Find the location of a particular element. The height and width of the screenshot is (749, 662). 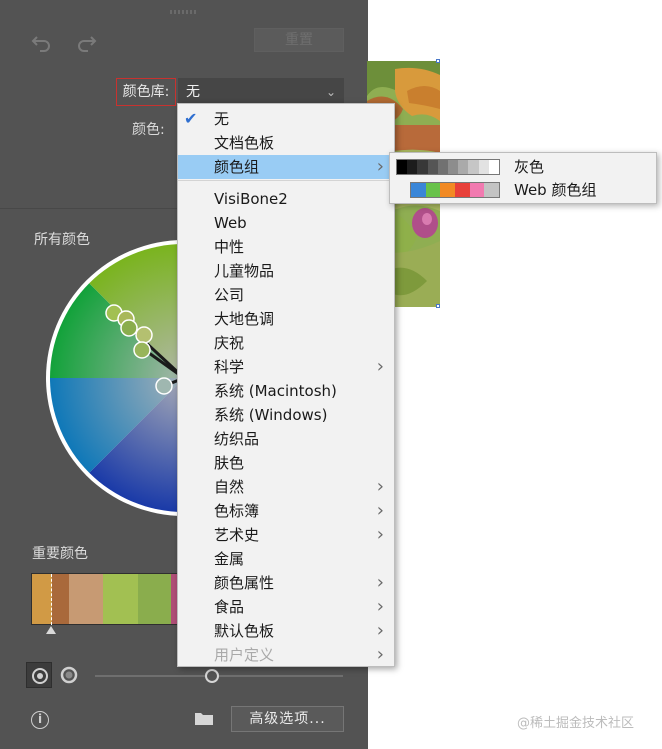

submenu-item-label: Web 颜色组 is located at coordinates (555, 190).